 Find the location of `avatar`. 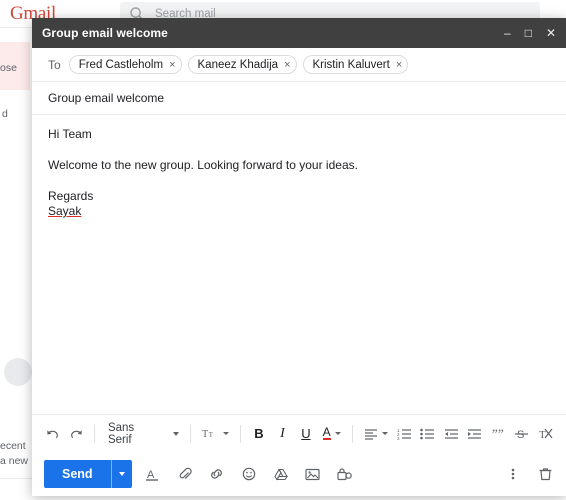

avatar is located at coordinates (18, 372).